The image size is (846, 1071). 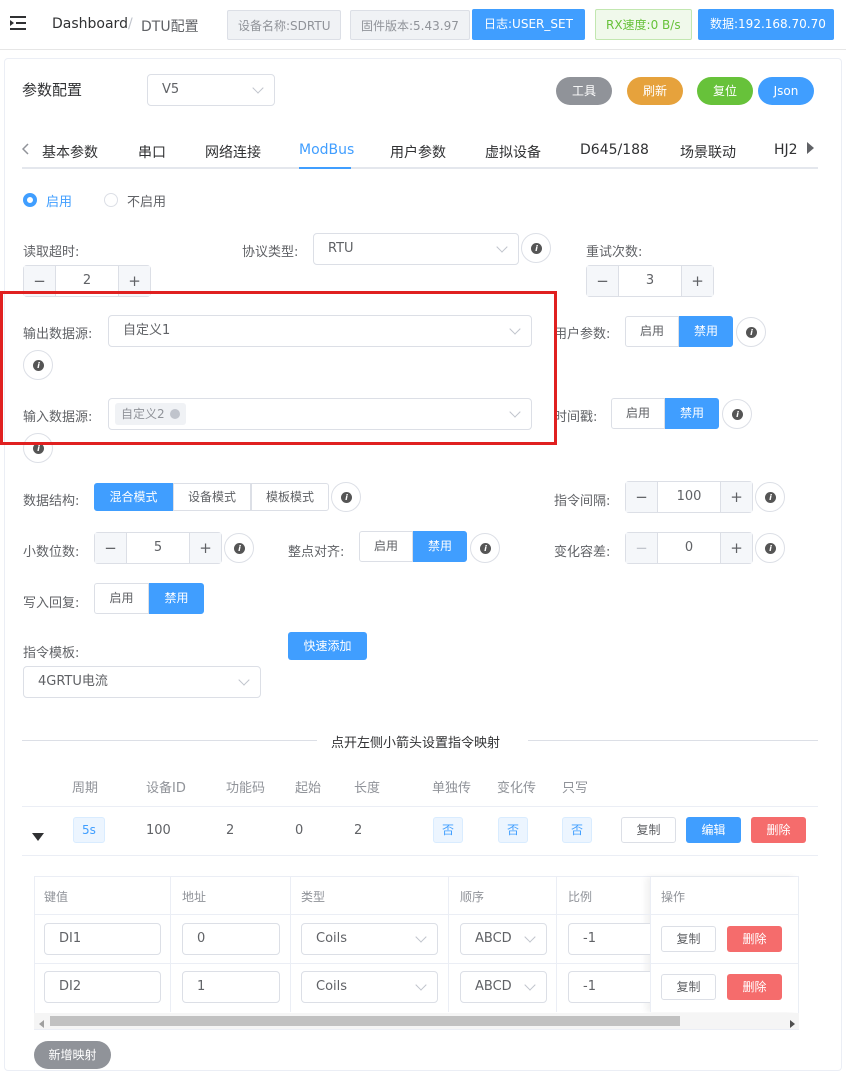 What do you see at coordinates (810, 148) in the screenshot?
I see `tab-next-icon` at bounding box center [810, 148].